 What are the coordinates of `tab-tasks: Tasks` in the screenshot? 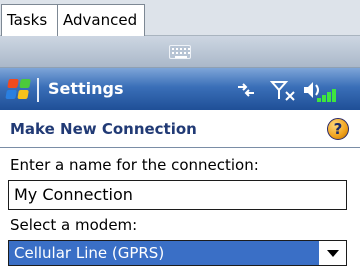 It's located at (29, 20).